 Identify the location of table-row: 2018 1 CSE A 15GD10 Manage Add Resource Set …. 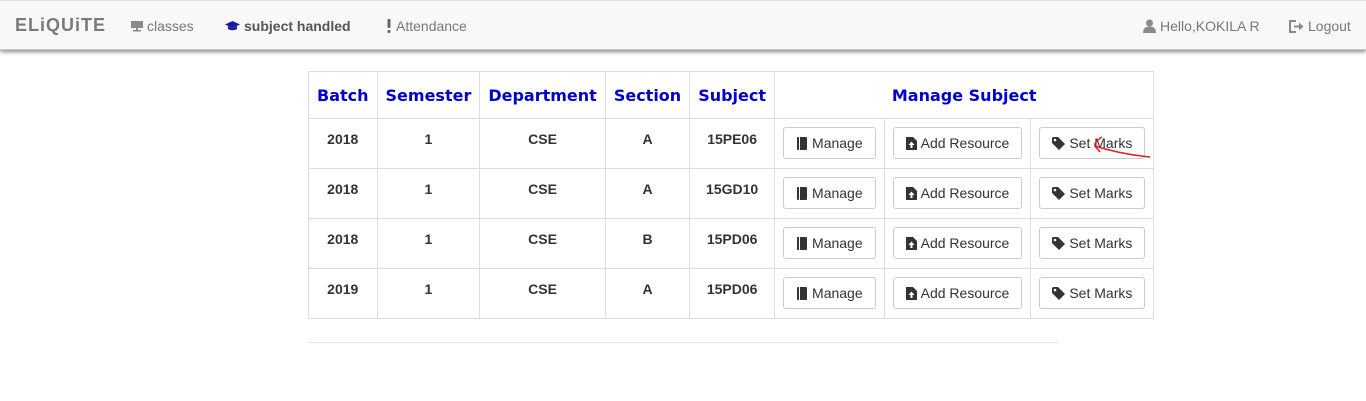
(731, 193).